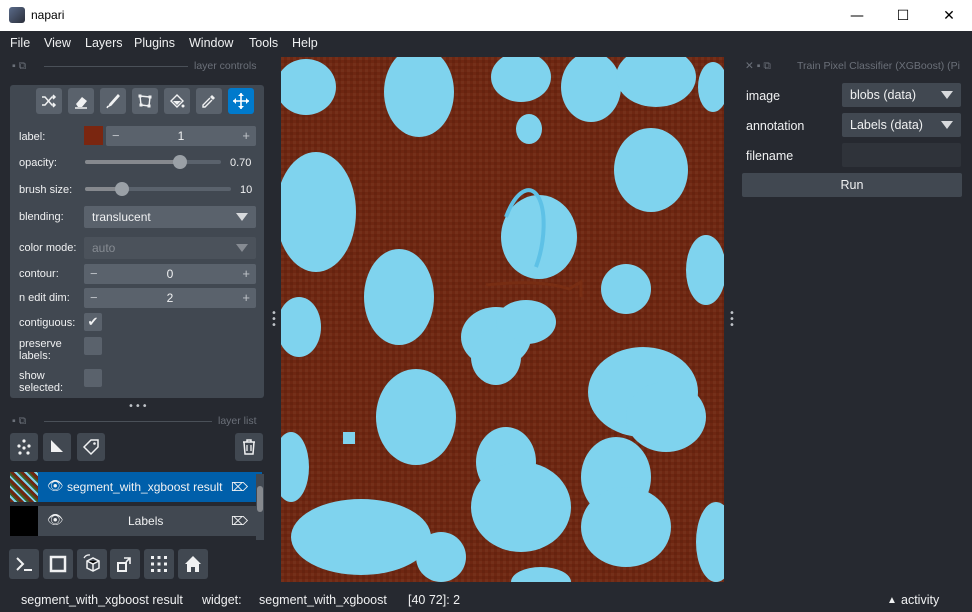  I want to click on menu-layers: Layers, so click(104, 43).